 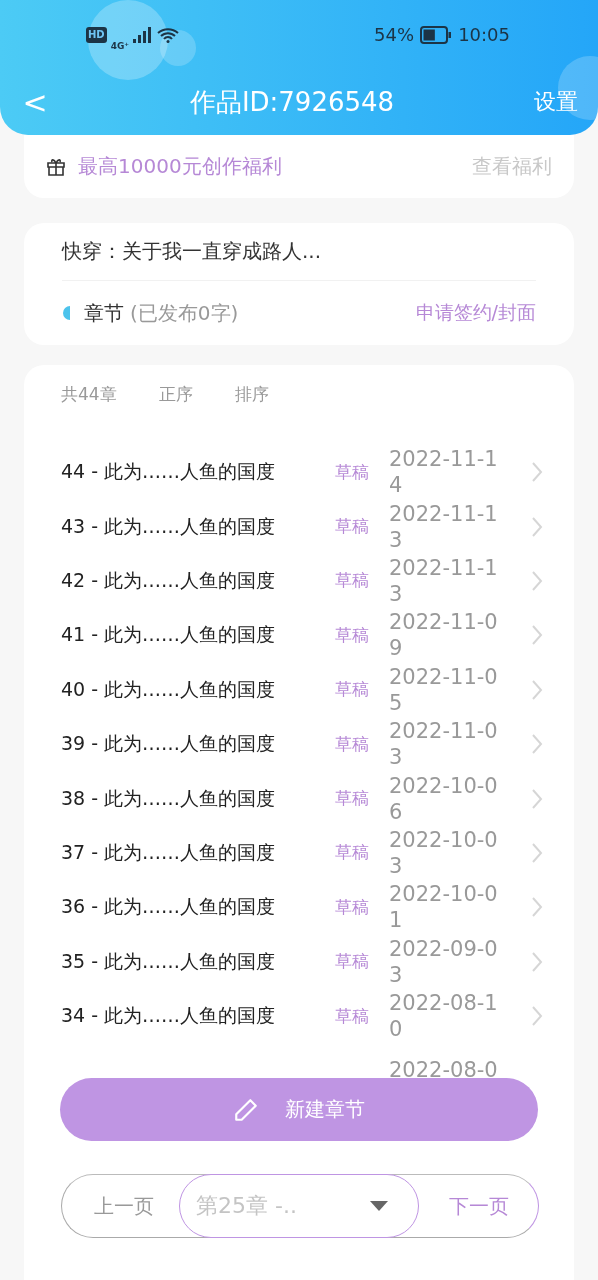 What do you see at coordinates (169, 472) in the screenshot?
I see `chapter-title: 44 - 此为……人鱼的国度` at bounding box center [169, 472].